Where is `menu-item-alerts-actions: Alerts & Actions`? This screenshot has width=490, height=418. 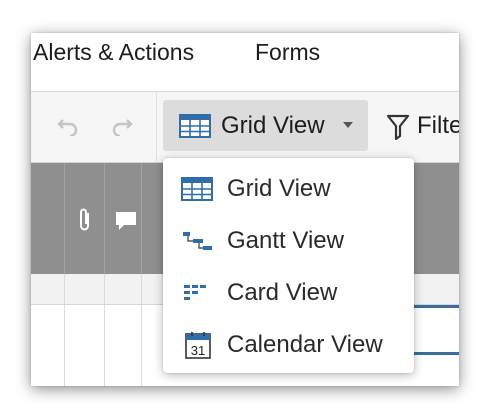
menu-item-alerts-actions: Alerts & Actions is located at coordinates (113, 52).